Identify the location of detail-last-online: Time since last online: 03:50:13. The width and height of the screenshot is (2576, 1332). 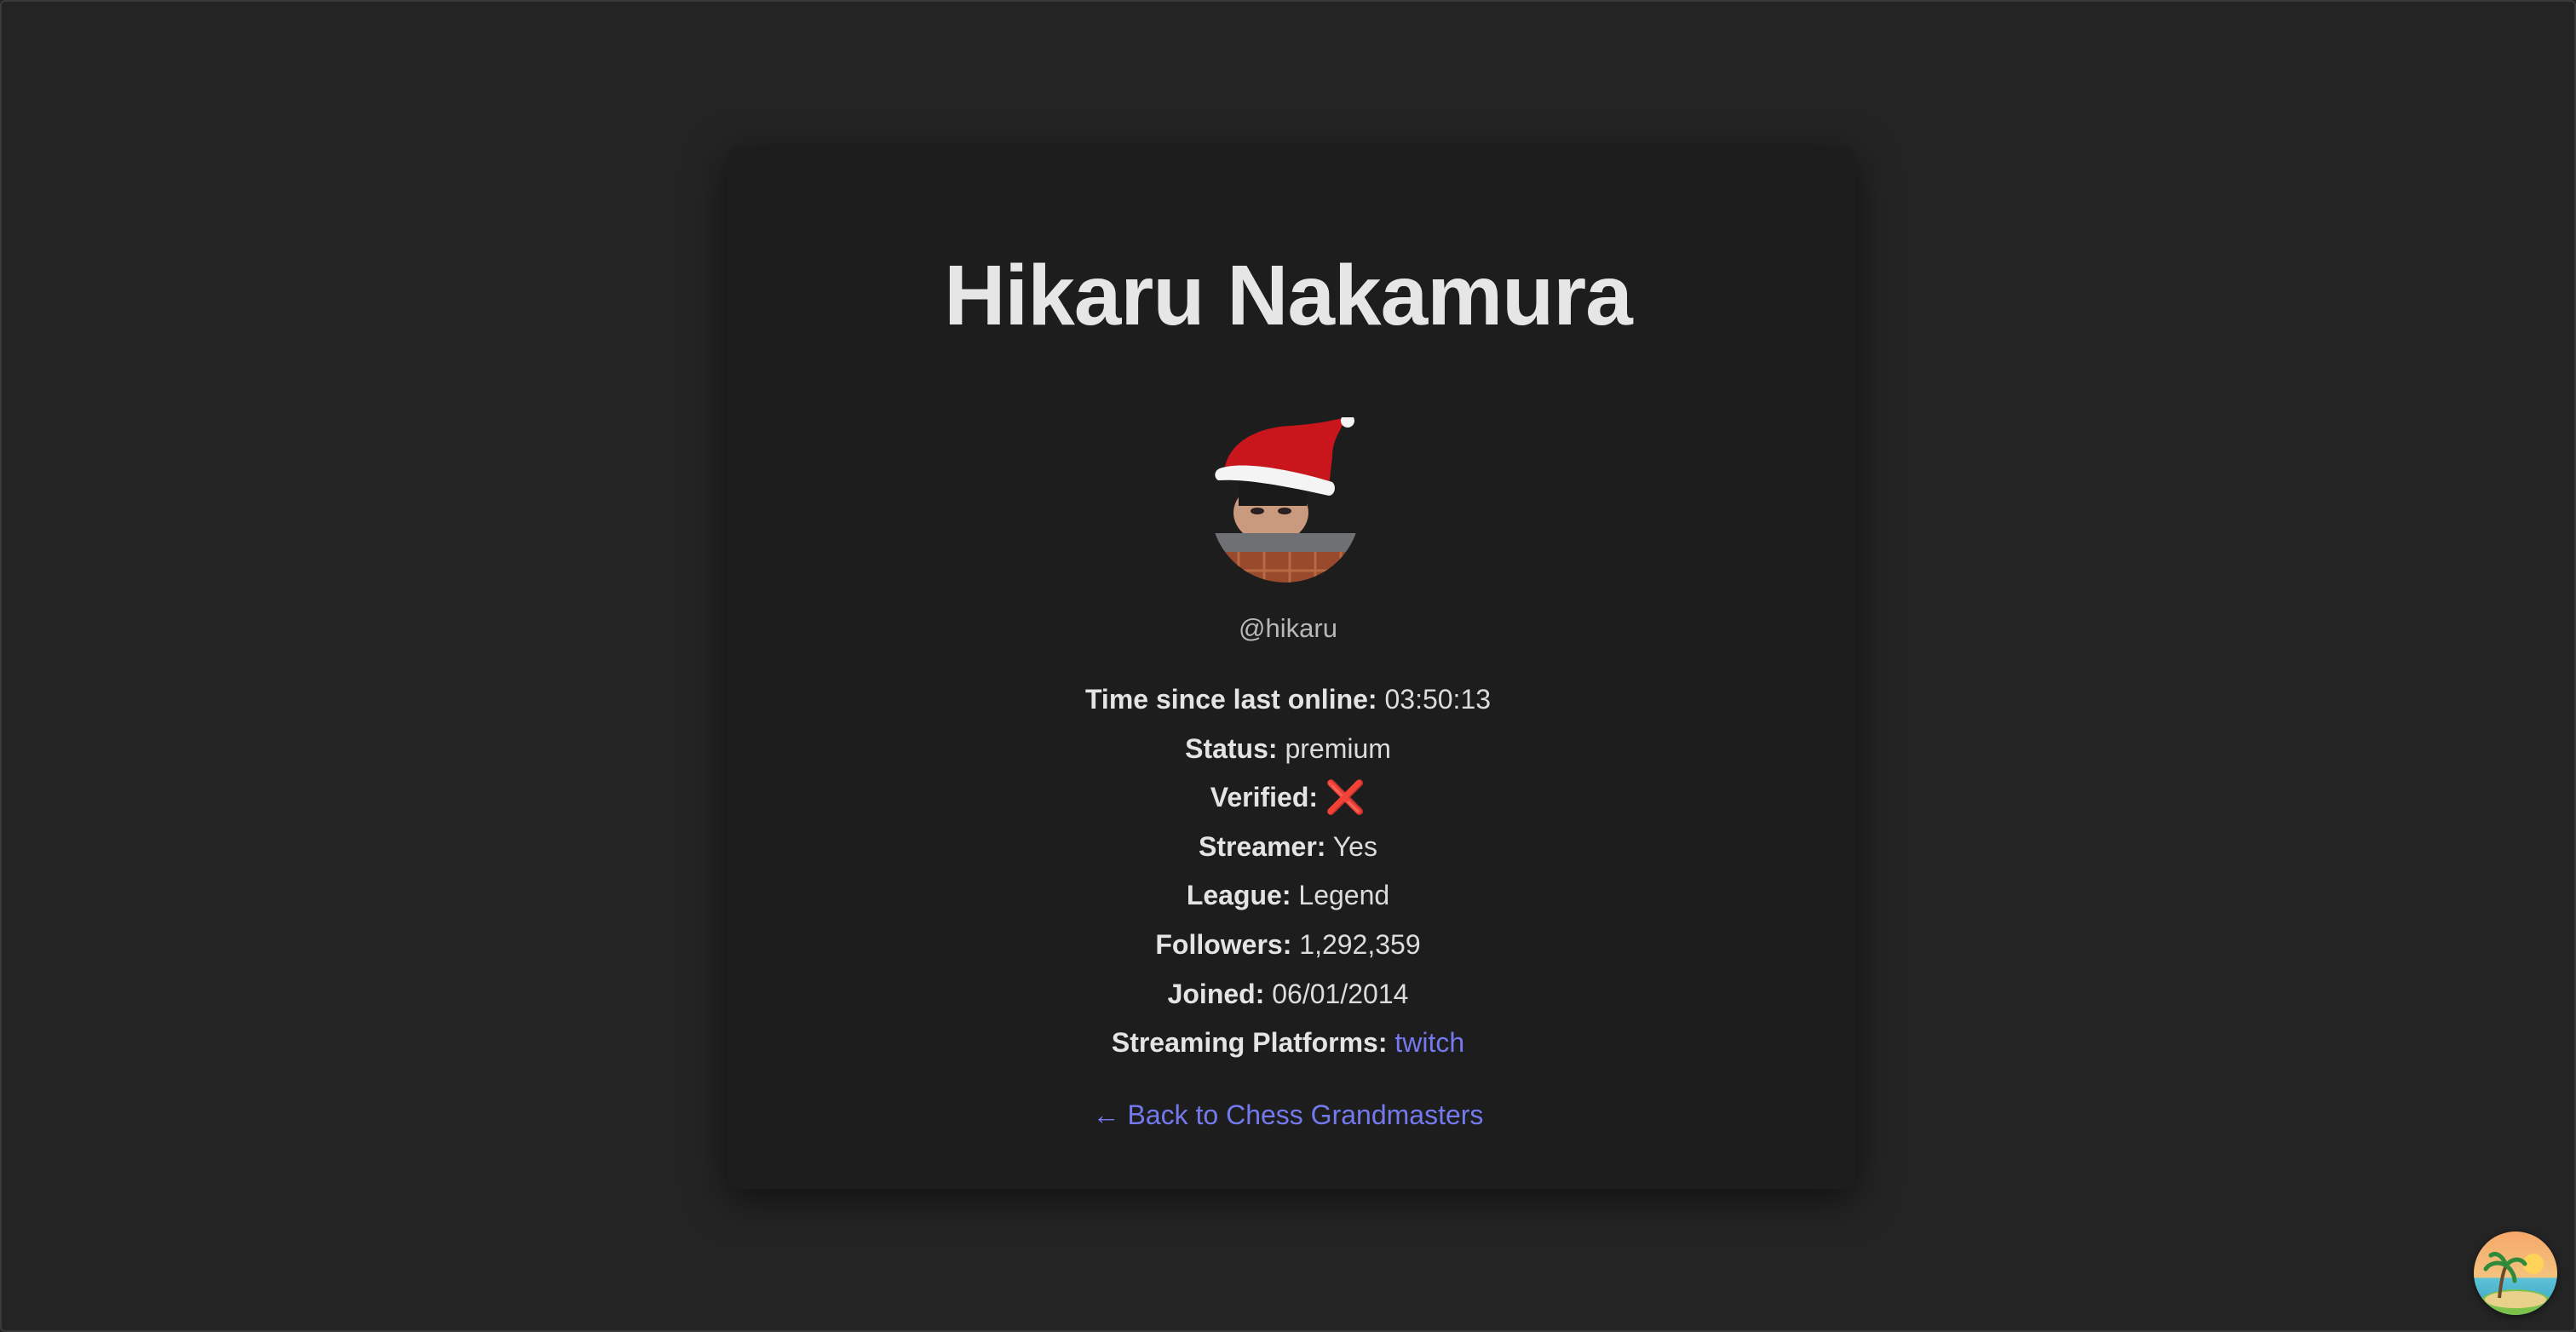
(1288, 705).